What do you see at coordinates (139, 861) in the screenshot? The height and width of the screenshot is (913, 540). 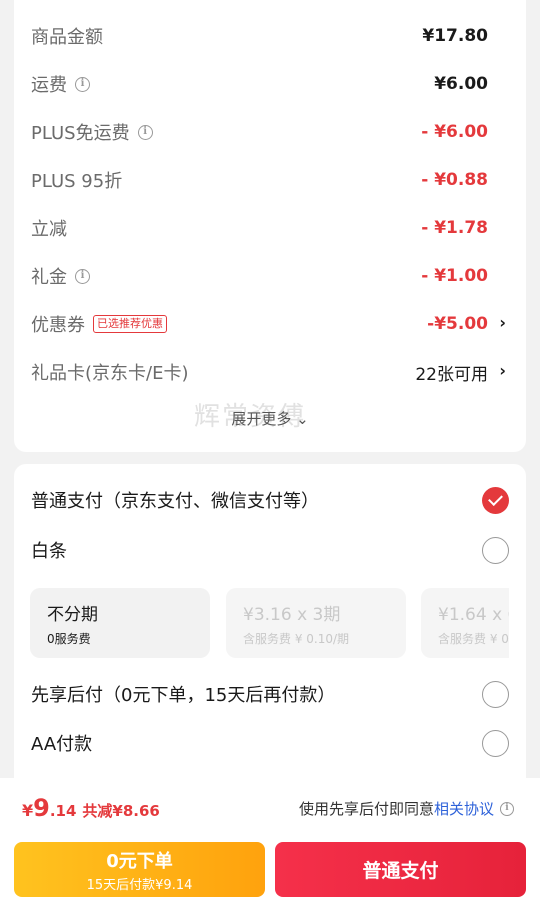 I see `pay-later-title: 0元下单` at bounding box center [139, 861].